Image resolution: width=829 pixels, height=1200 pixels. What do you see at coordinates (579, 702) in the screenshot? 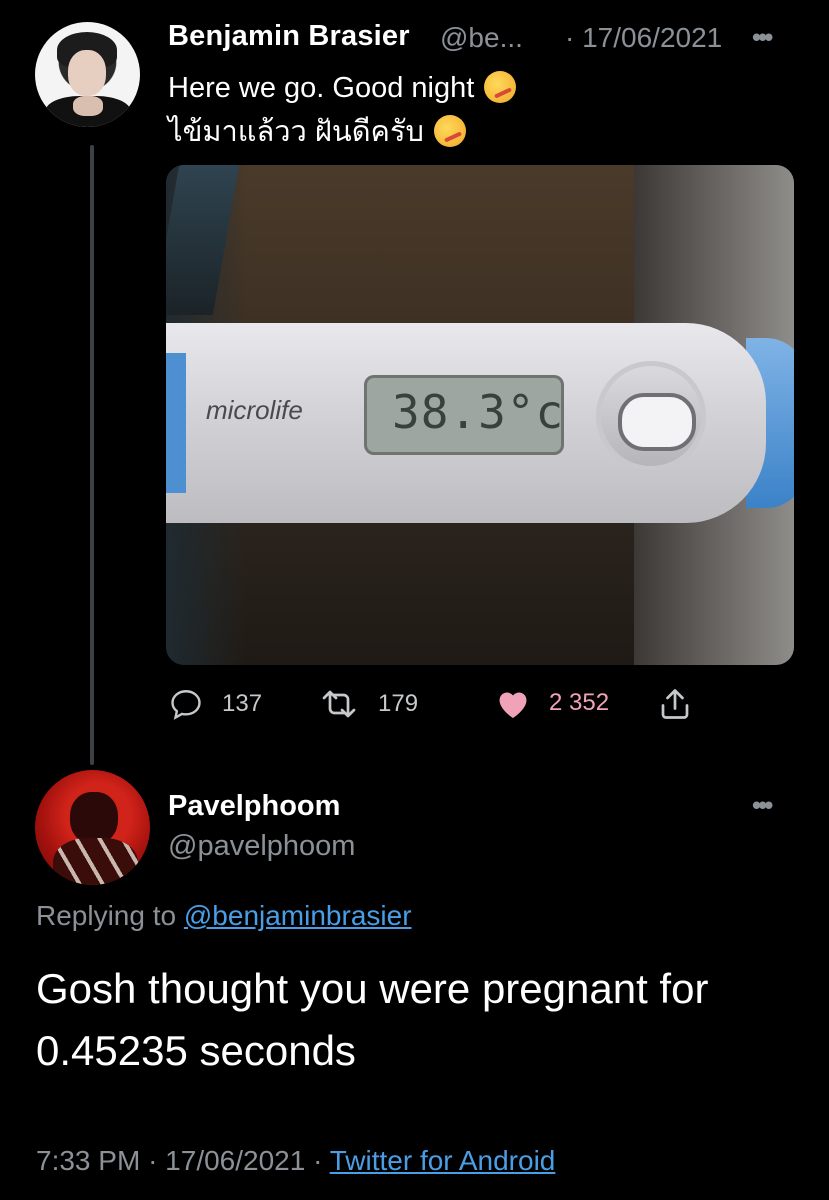
I see `like-count: 2 352` at bounding box center [579, 702].